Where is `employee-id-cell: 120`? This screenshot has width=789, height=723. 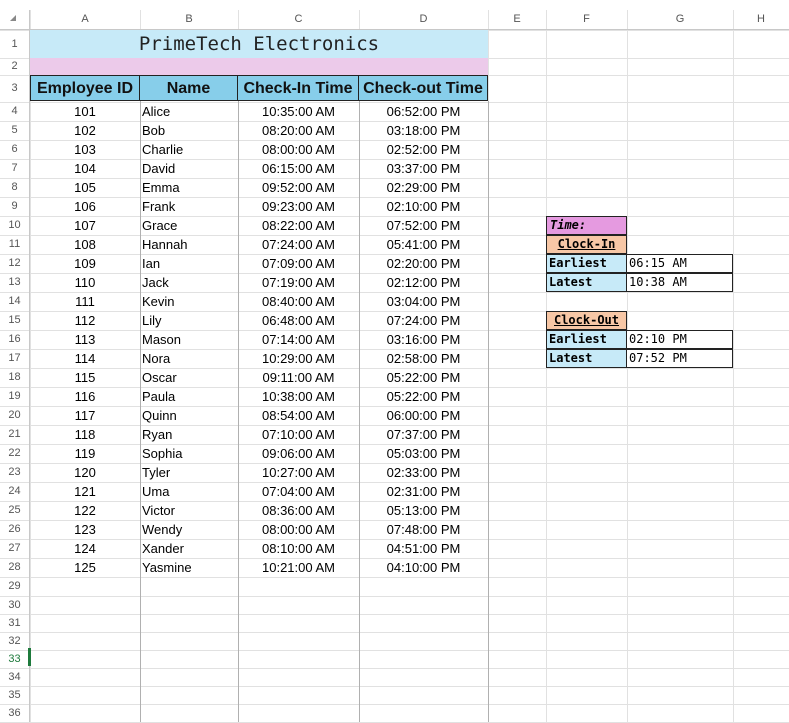
employee-id-cell: 120 is located at coordinates (85, 472).